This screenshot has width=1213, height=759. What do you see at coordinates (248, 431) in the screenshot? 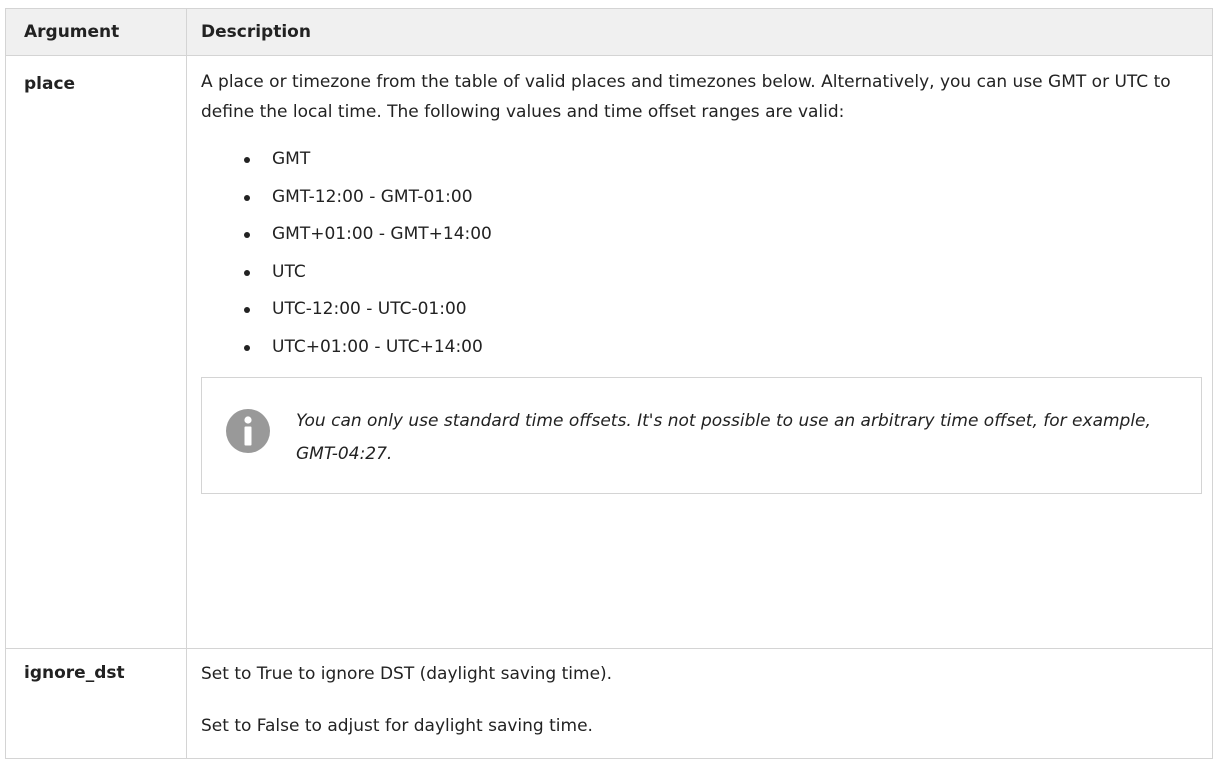
I see `info-icon` at bounding box center [248, 431].